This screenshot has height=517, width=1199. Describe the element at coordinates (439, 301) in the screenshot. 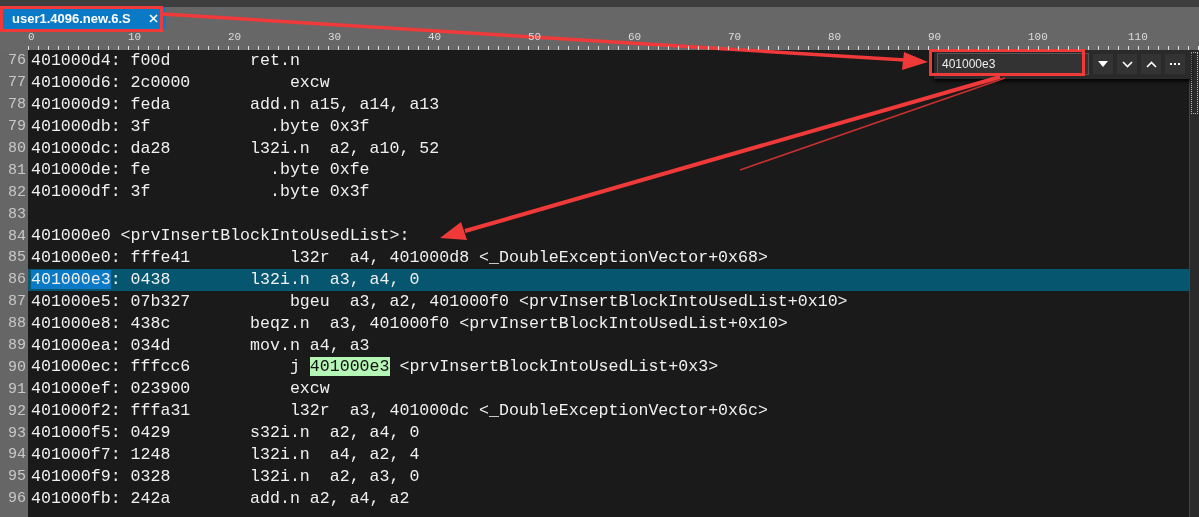

I see `code-line: 401000e5: 07b327 bgeu a3, a2, 401000f0 <prvInsertBlockIntoUsedList+0x10>` at that location.